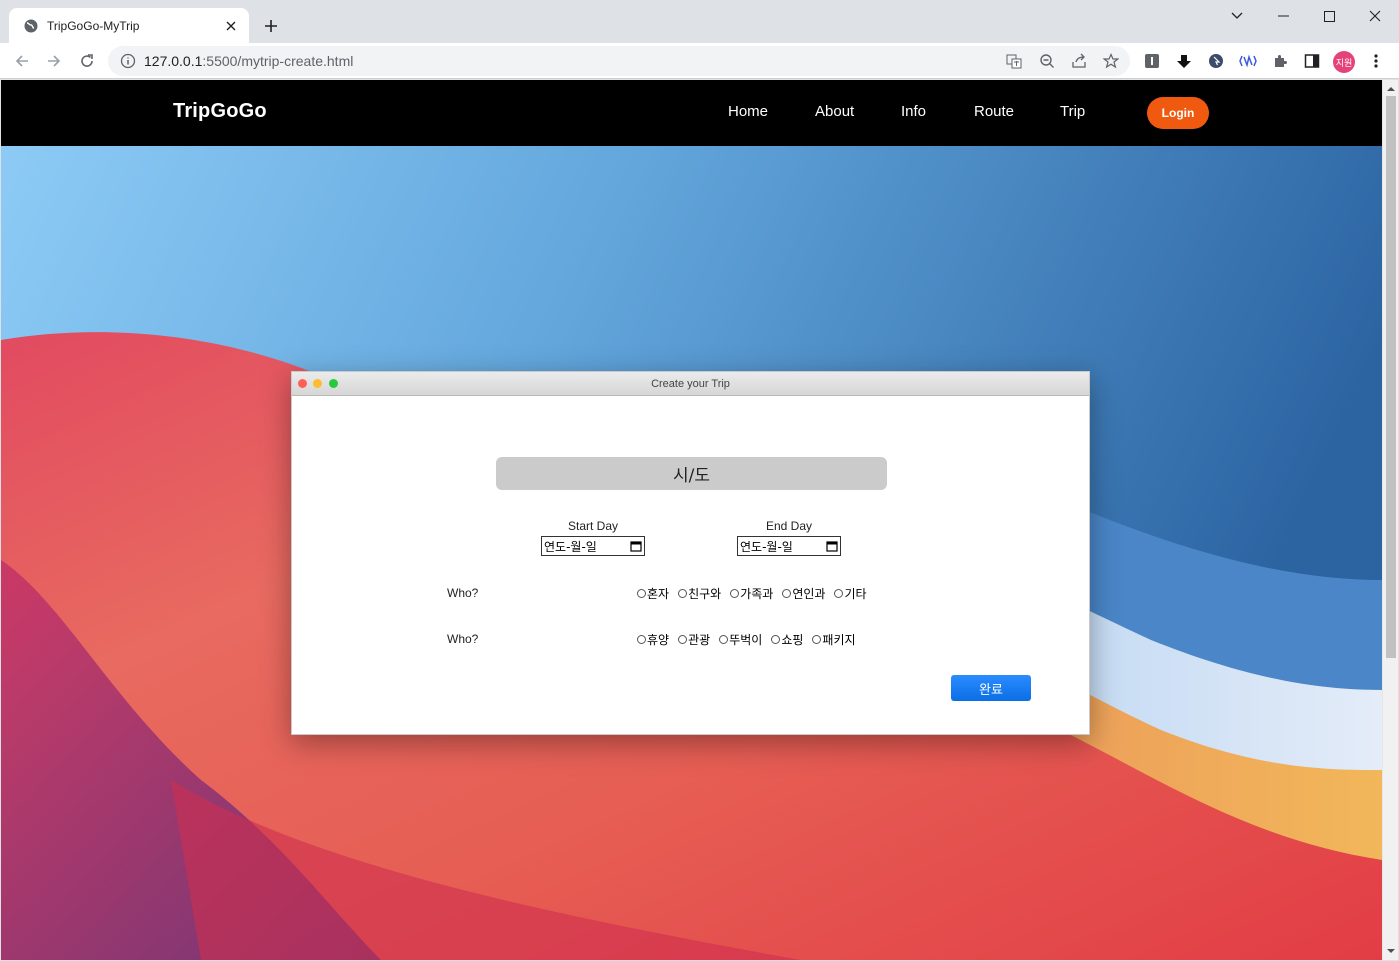 The image size is (1399, 961). Describe the element at coordinates (834, 111) in the screenshot. I see `nav-link-about: About` at that location.